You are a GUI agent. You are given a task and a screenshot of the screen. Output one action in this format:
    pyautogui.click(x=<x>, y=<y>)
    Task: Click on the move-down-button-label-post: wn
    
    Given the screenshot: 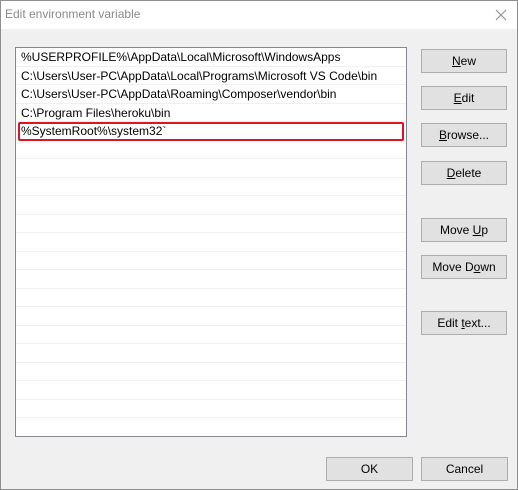 What is the action you would take?
    pyautogui.click(x=488, y=267)
    